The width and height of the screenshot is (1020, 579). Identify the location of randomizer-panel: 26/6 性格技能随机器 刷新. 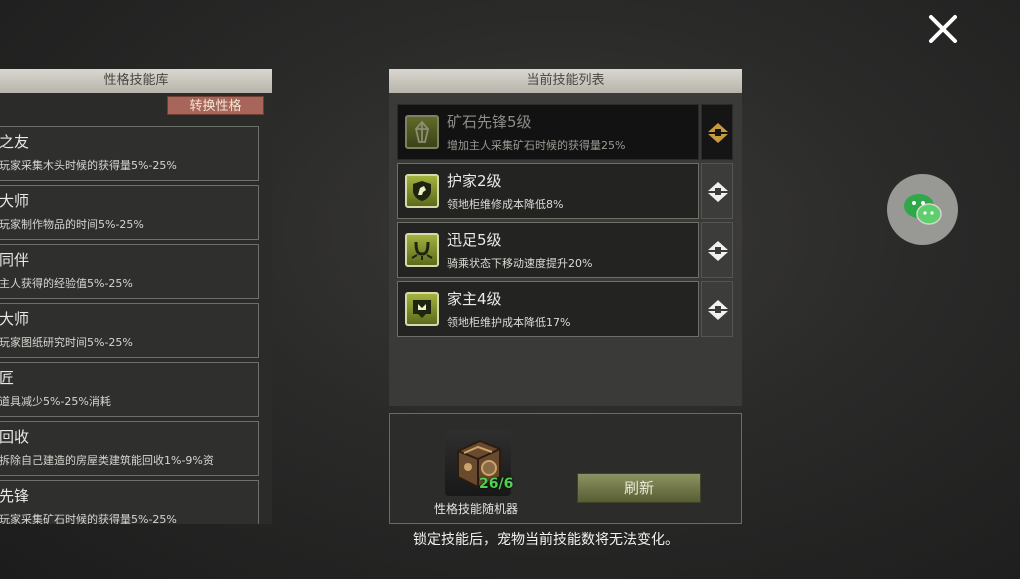
(565, 468).